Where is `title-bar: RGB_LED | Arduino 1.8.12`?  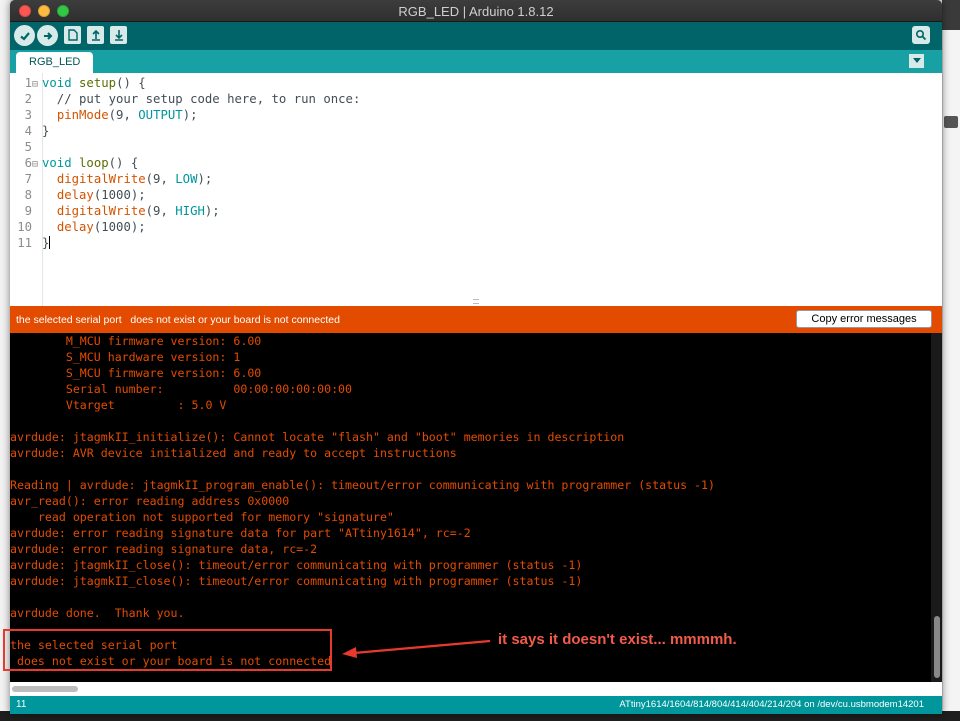
title-bar: RGB_LED | Arduino 1.8.12 is located at coordinates (476, 11).